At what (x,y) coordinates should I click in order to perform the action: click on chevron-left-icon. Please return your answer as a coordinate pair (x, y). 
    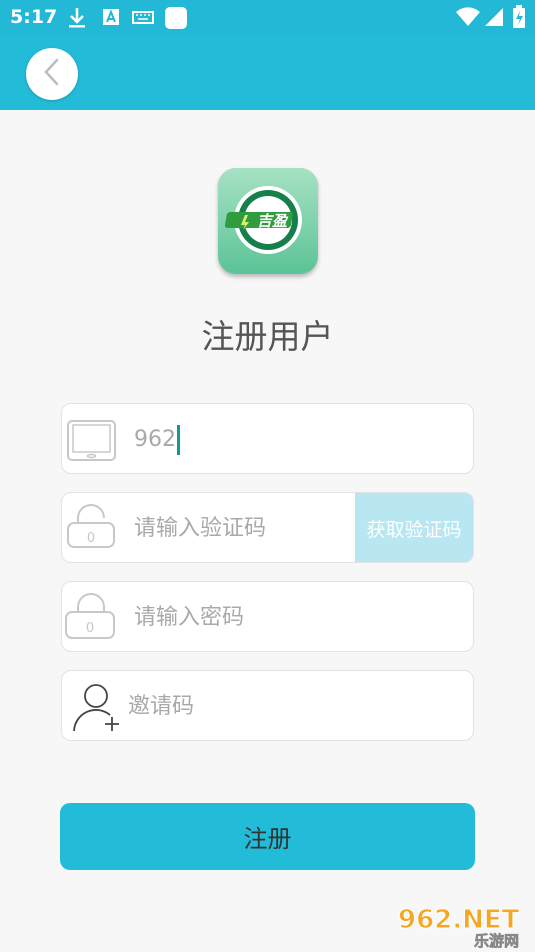
    Looking at the image, I should click on (52, 74).